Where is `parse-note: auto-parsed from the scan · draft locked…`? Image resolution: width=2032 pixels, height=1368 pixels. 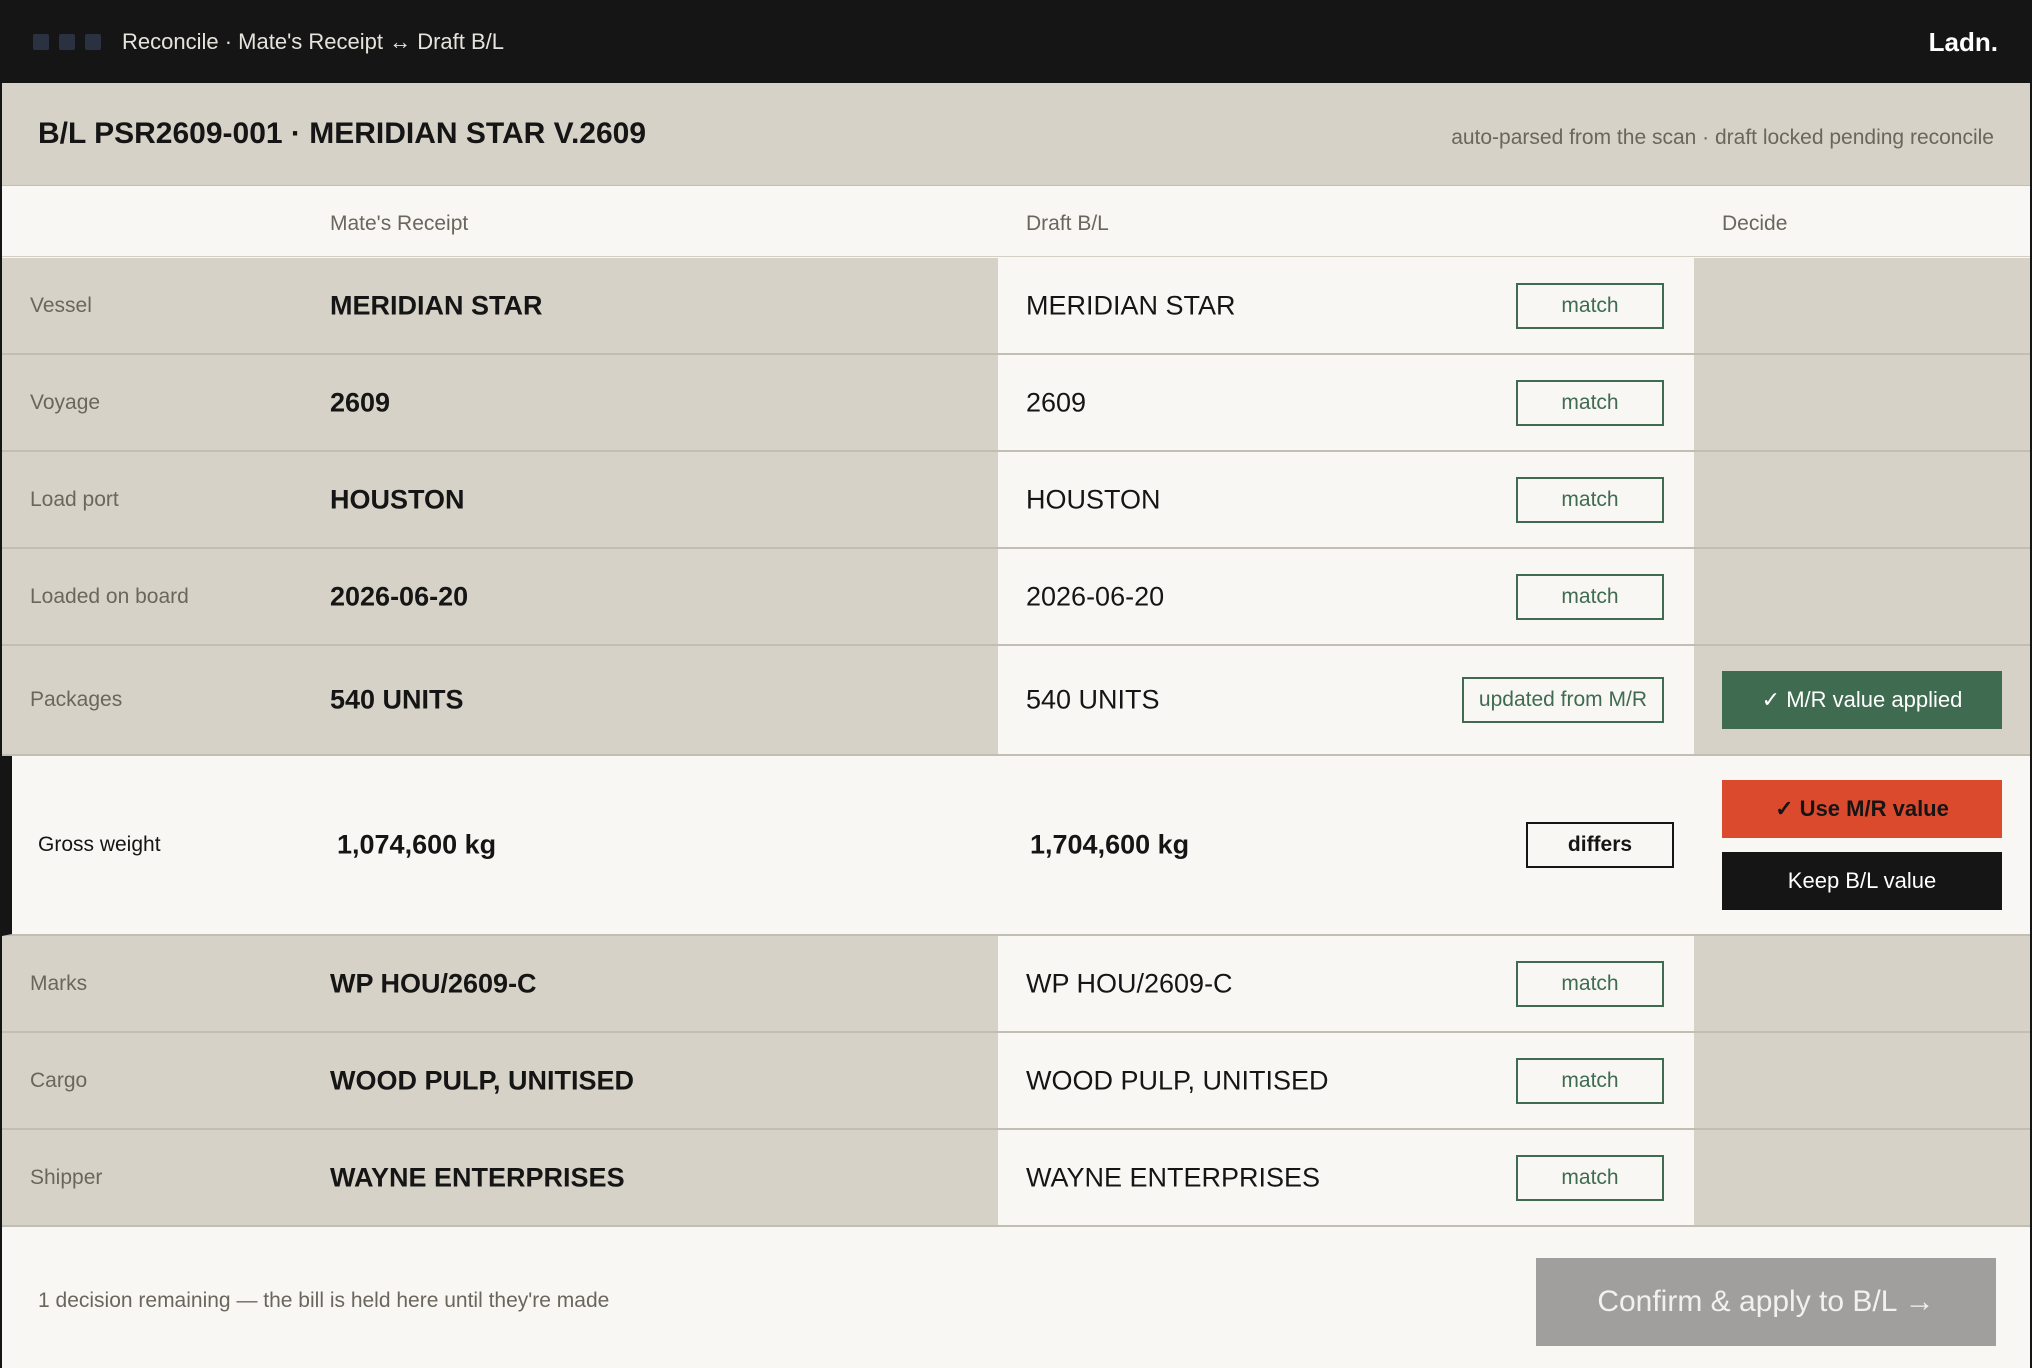
parse-note: auto-parsed from the scan · draft locked… is located at coordinates (1722, 137).